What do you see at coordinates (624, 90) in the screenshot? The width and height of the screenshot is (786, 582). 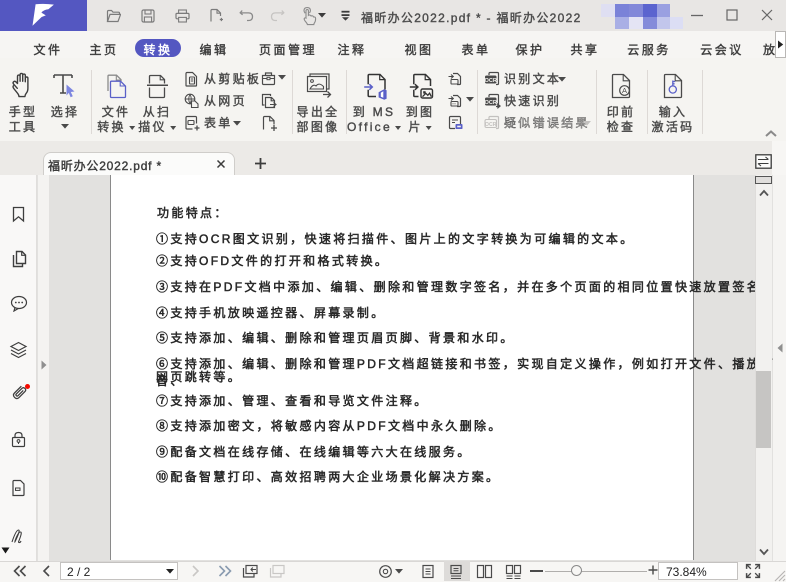 I see `svg-text: A` at bounding box center [624, 90].